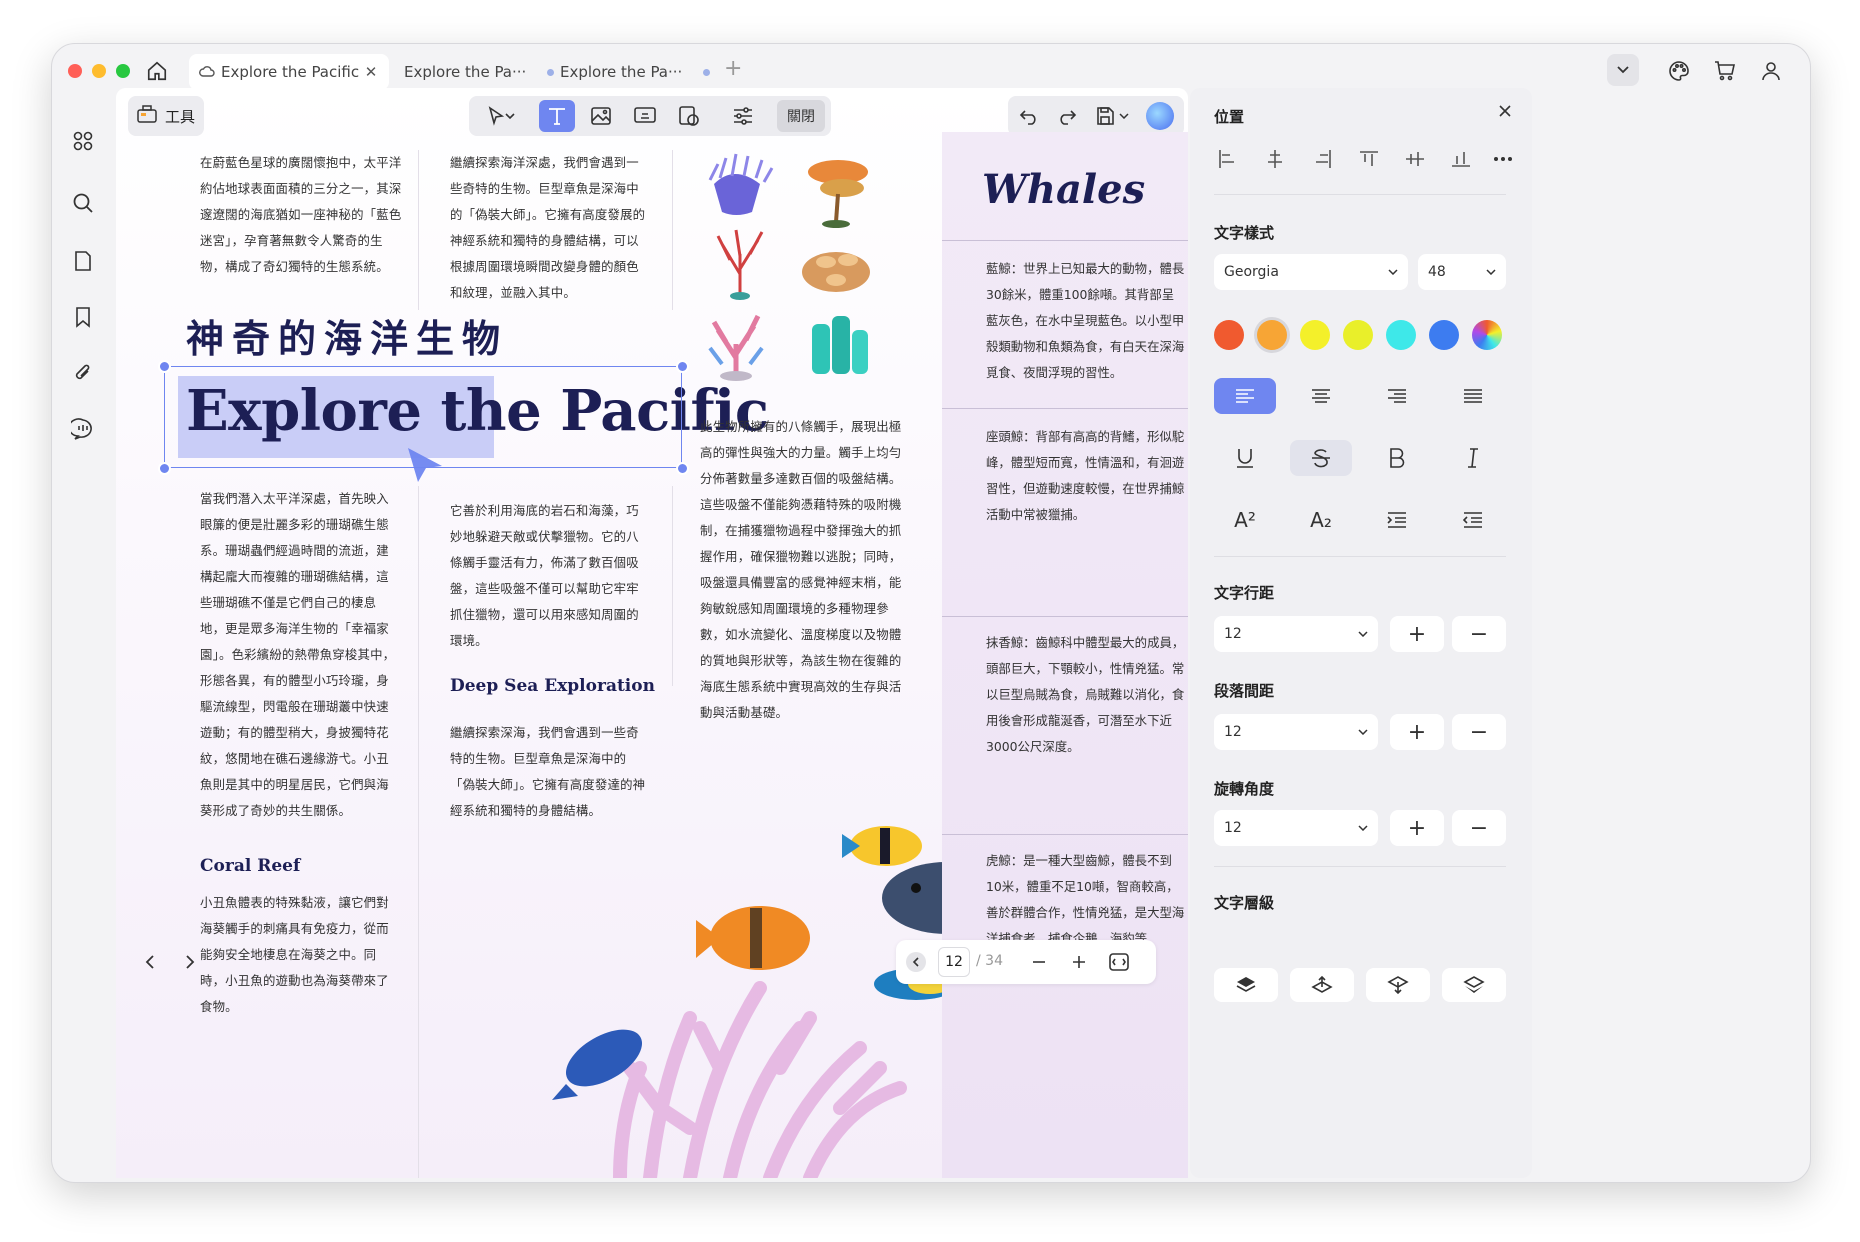 The width and height of the screenshot is (1860, 1242). Describe the element at coordinates (1462, 272) in the screenshot. I see `font-size-select: 48` at that location.